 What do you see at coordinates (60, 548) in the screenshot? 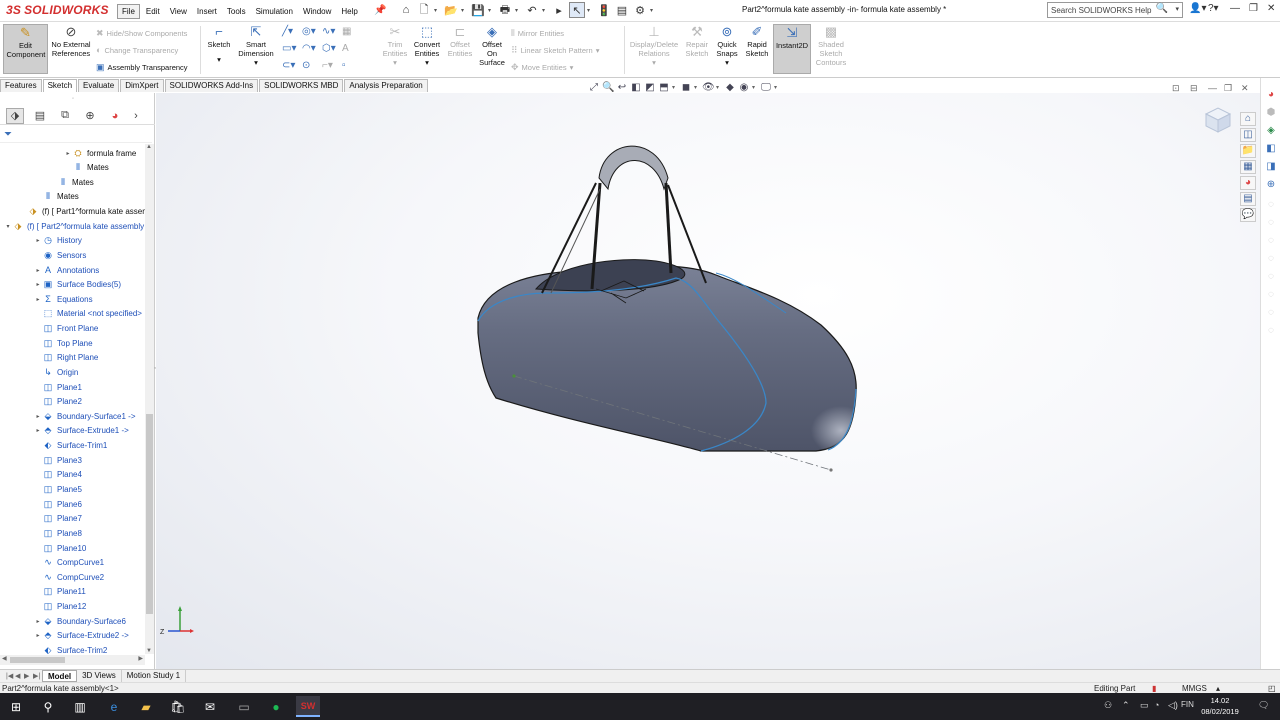
I see `tree-node: ◫ Plane10` at bounding box center [60, 548].